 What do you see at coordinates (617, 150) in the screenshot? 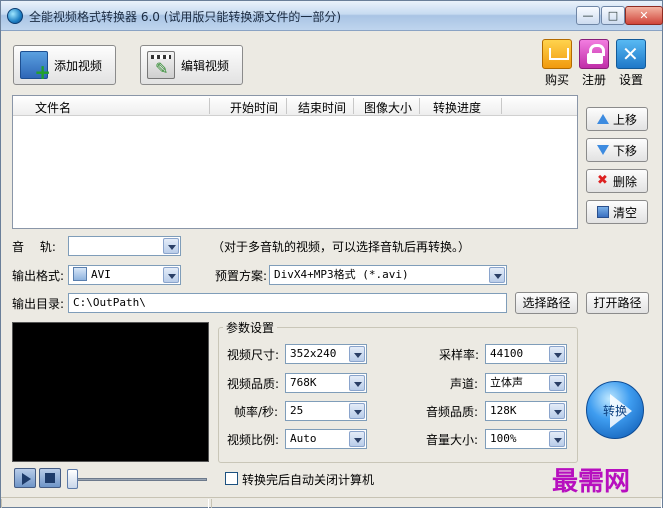
I see `move-down-button: 下移` at bounding box center [617, 150].